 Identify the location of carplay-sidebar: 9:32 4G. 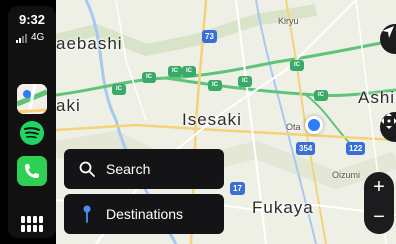
(32, 122).